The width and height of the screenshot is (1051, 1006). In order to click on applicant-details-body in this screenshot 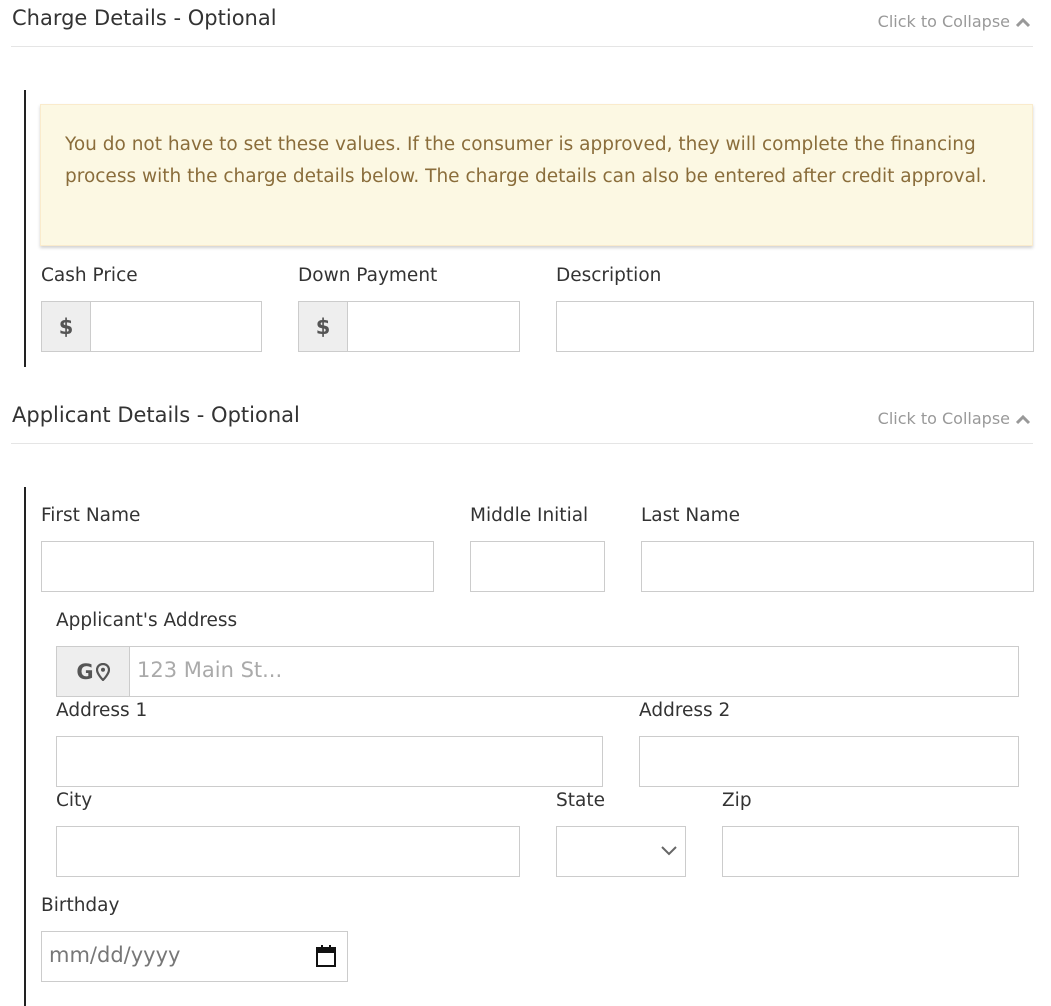, I will do `click(25, 746)`.